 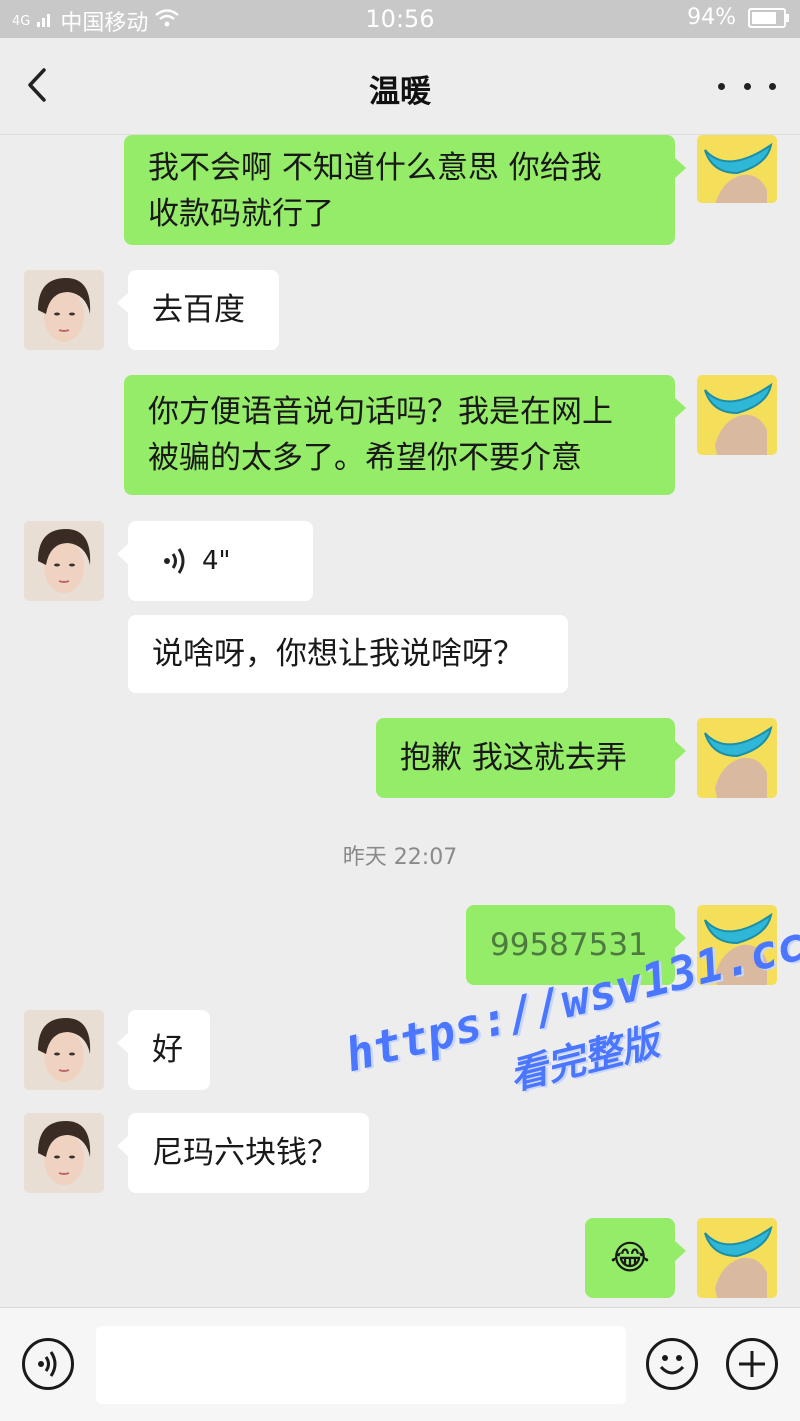 What do you see at coordinates (380, 412) in the screenshot?
I see `message-text: 你方便语音说句话吗？我是在网上` at bounding box center [380, 412].